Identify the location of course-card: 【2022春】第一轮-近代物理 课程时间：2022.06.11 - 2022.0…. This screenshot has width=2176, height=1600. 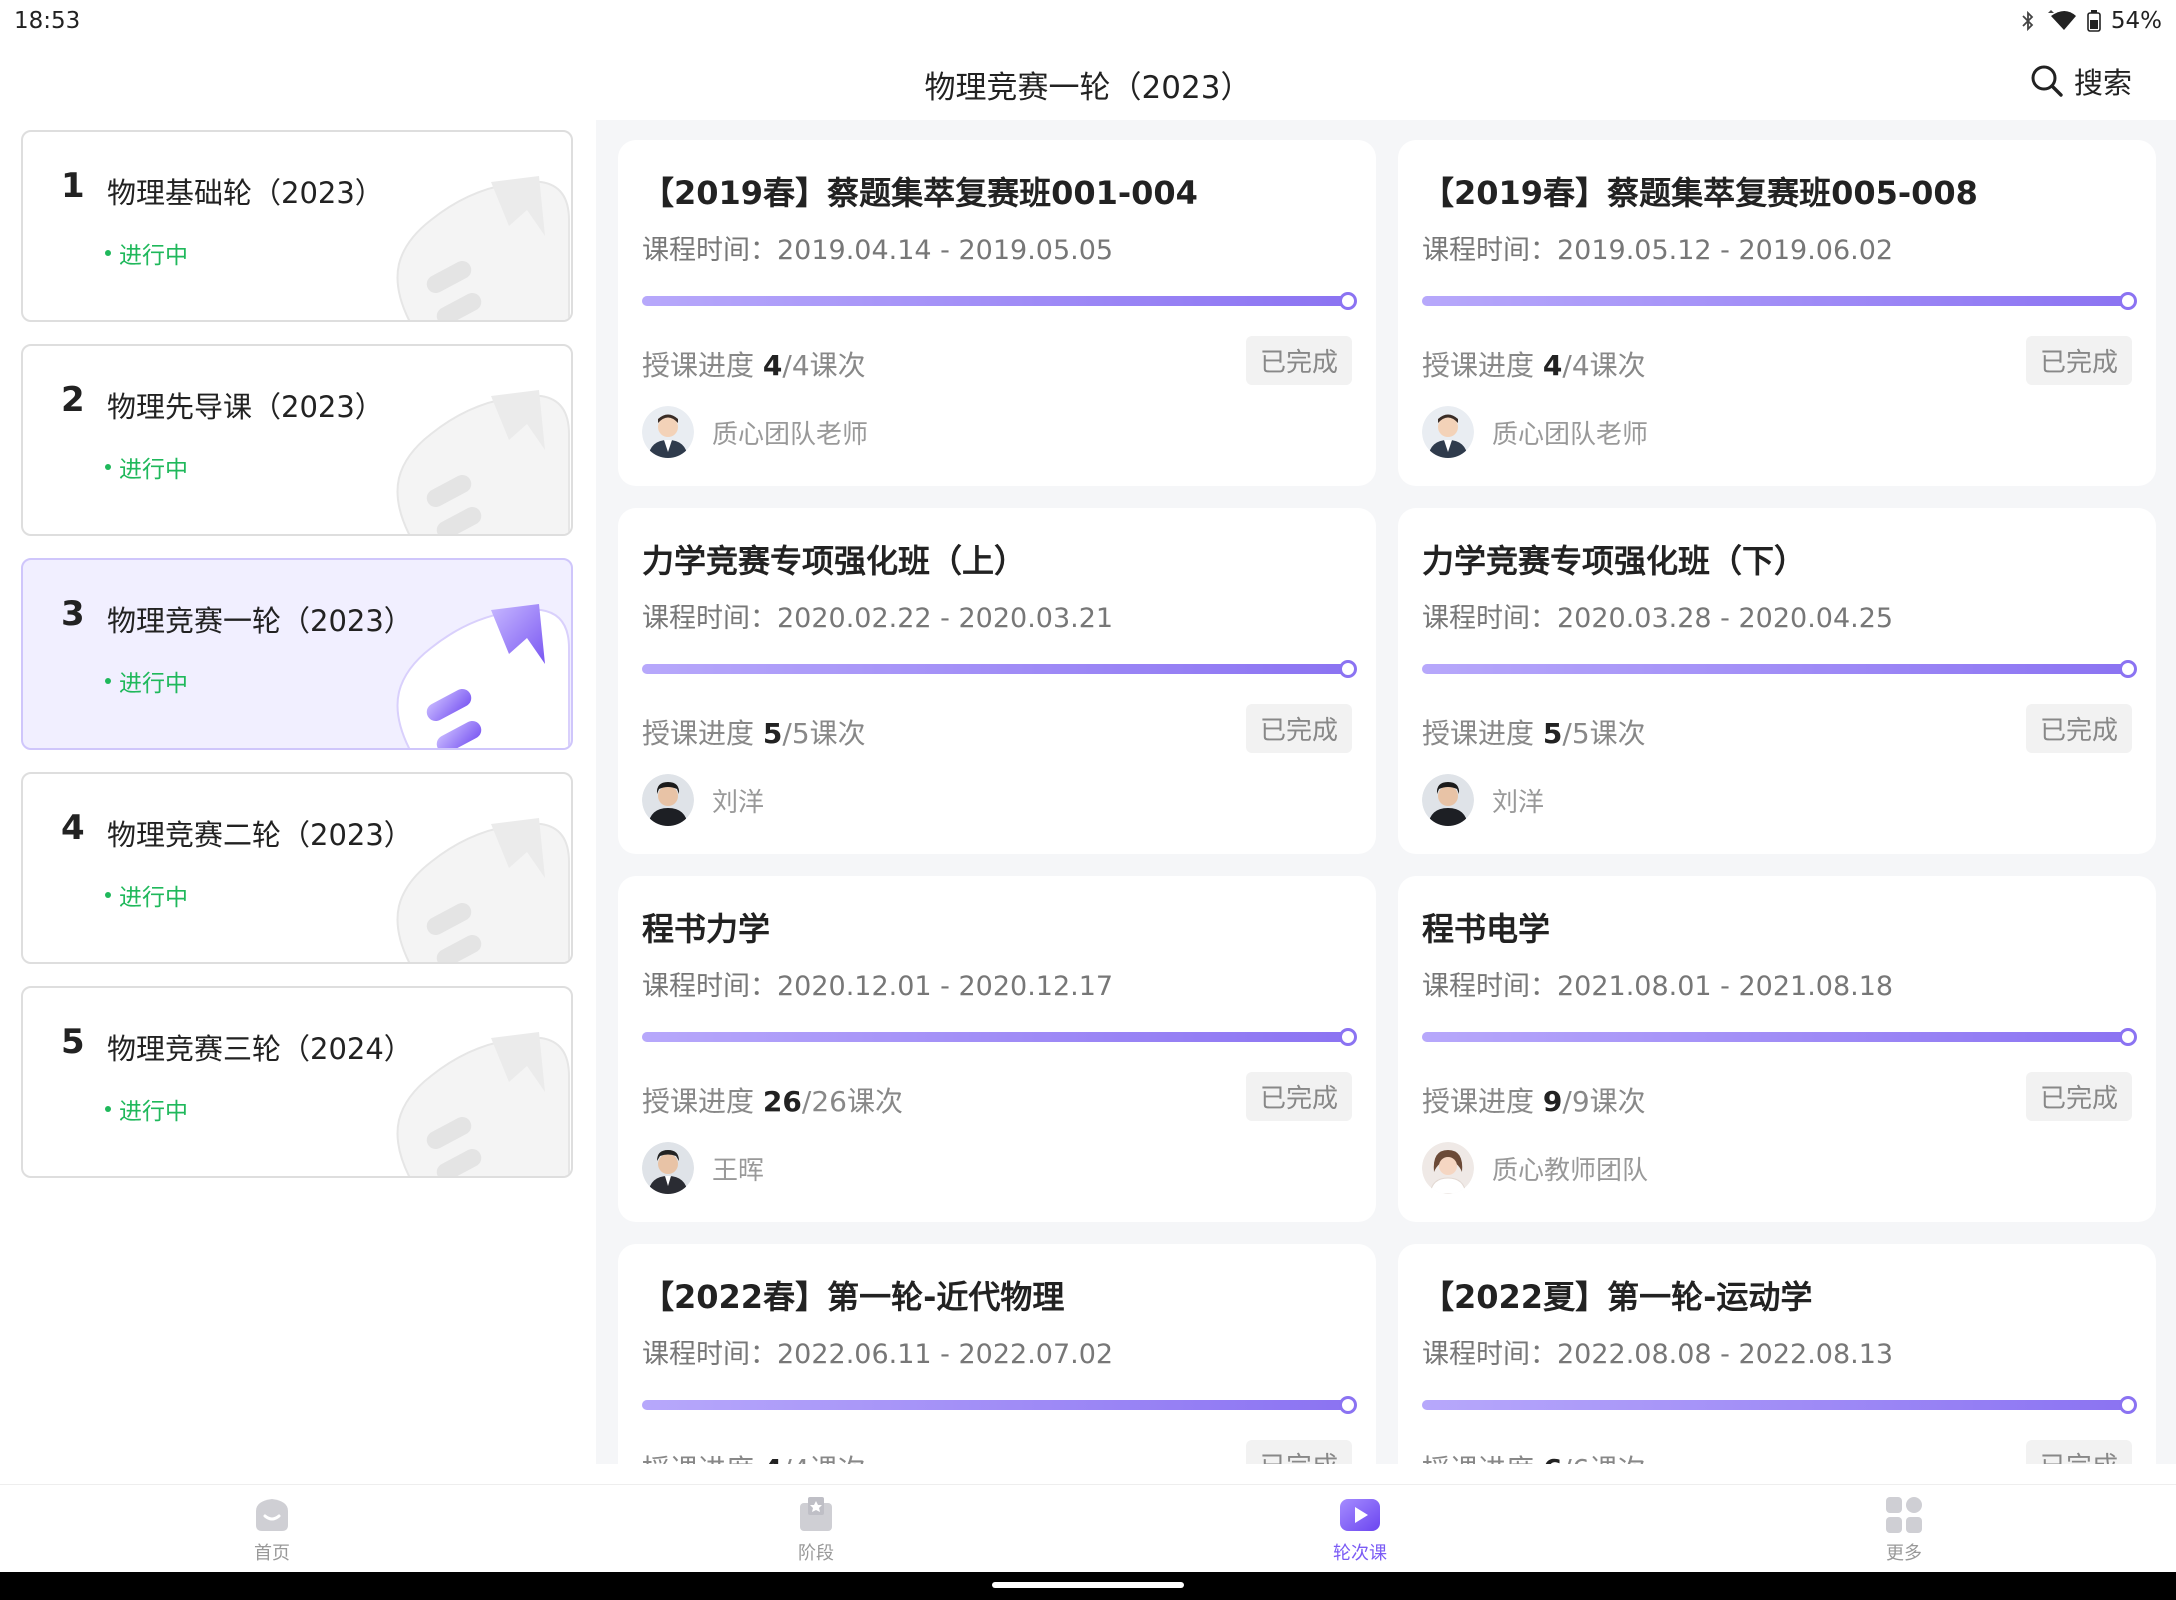
(997, 1354).